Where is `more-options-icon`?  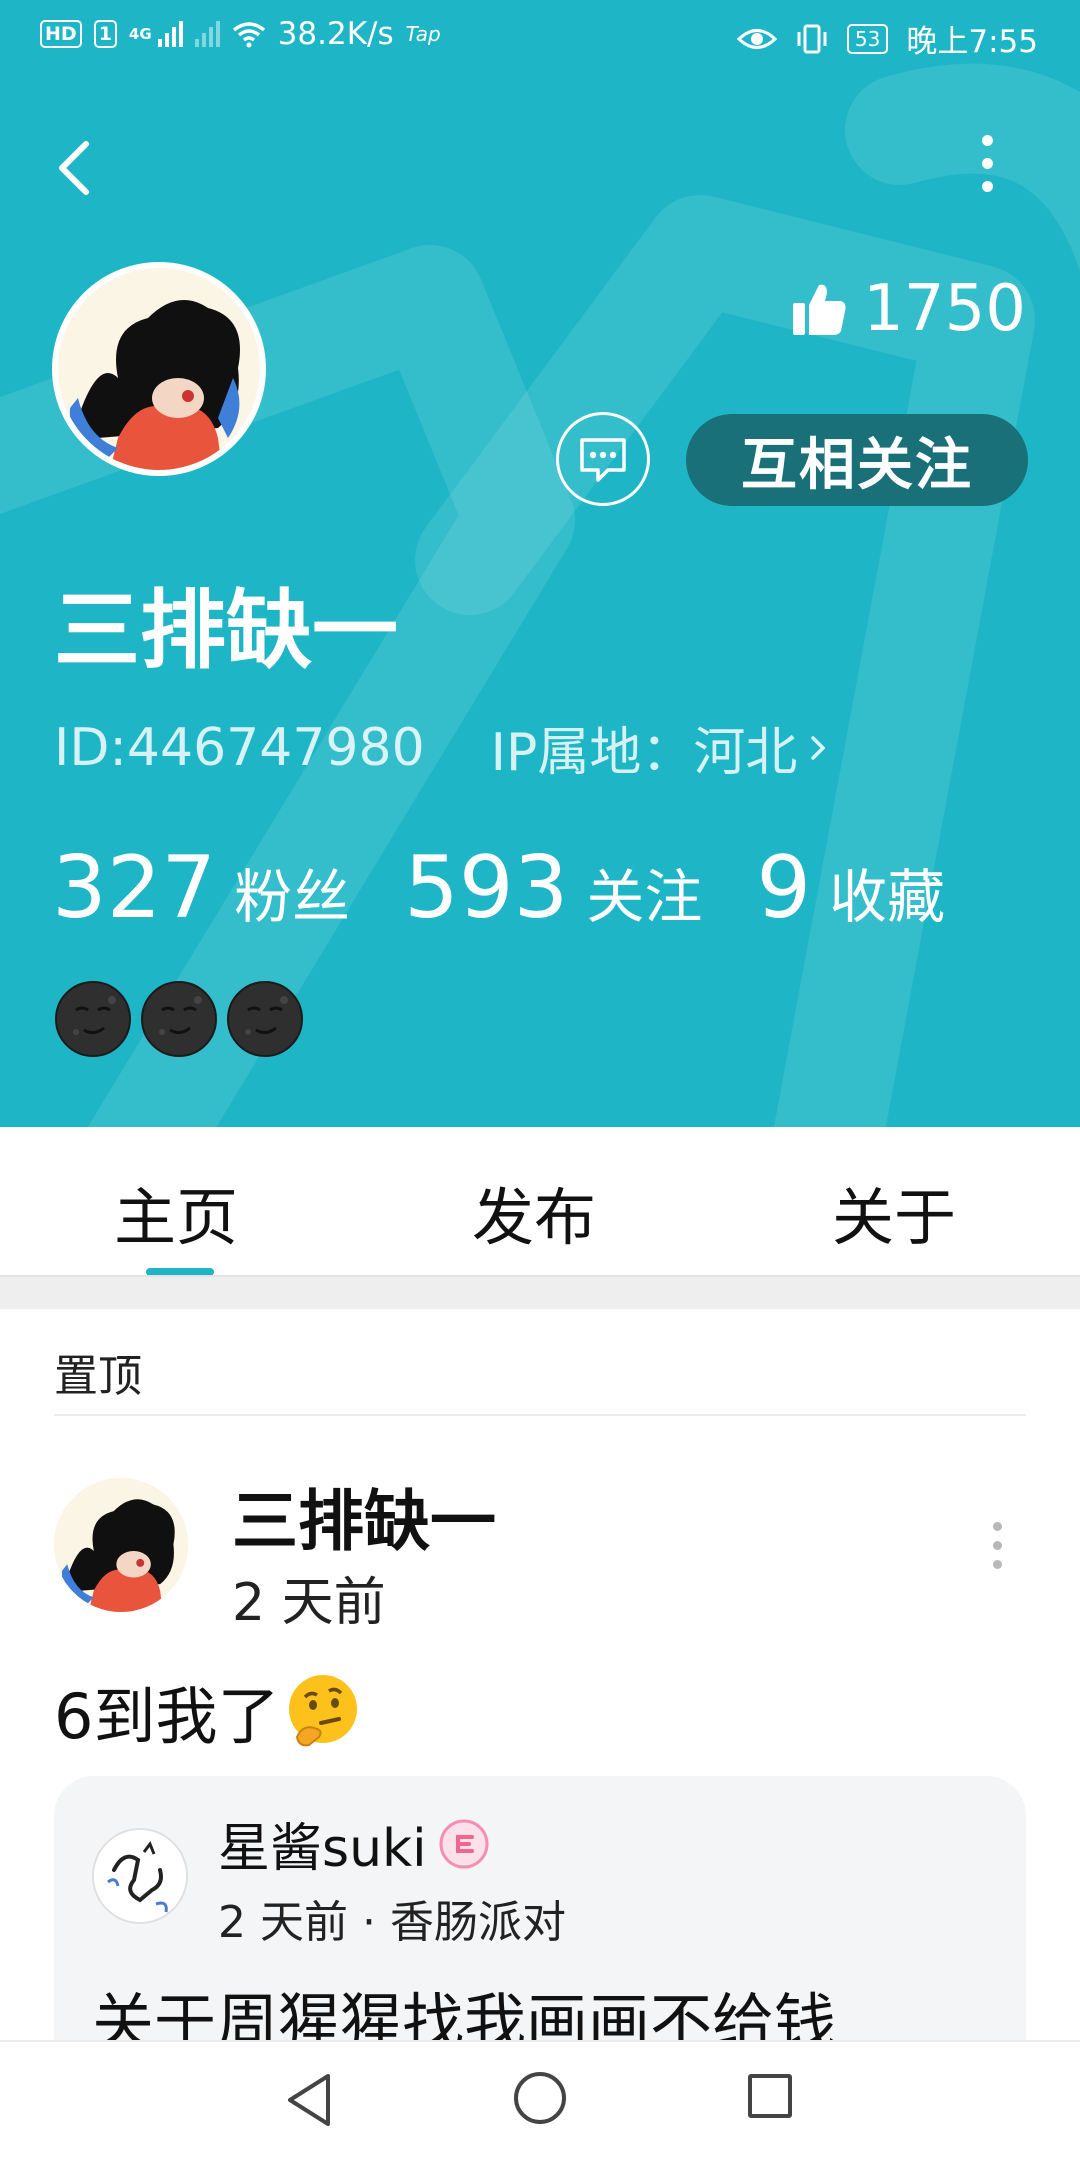 more-options-icon is located at coordinates (987, 165).